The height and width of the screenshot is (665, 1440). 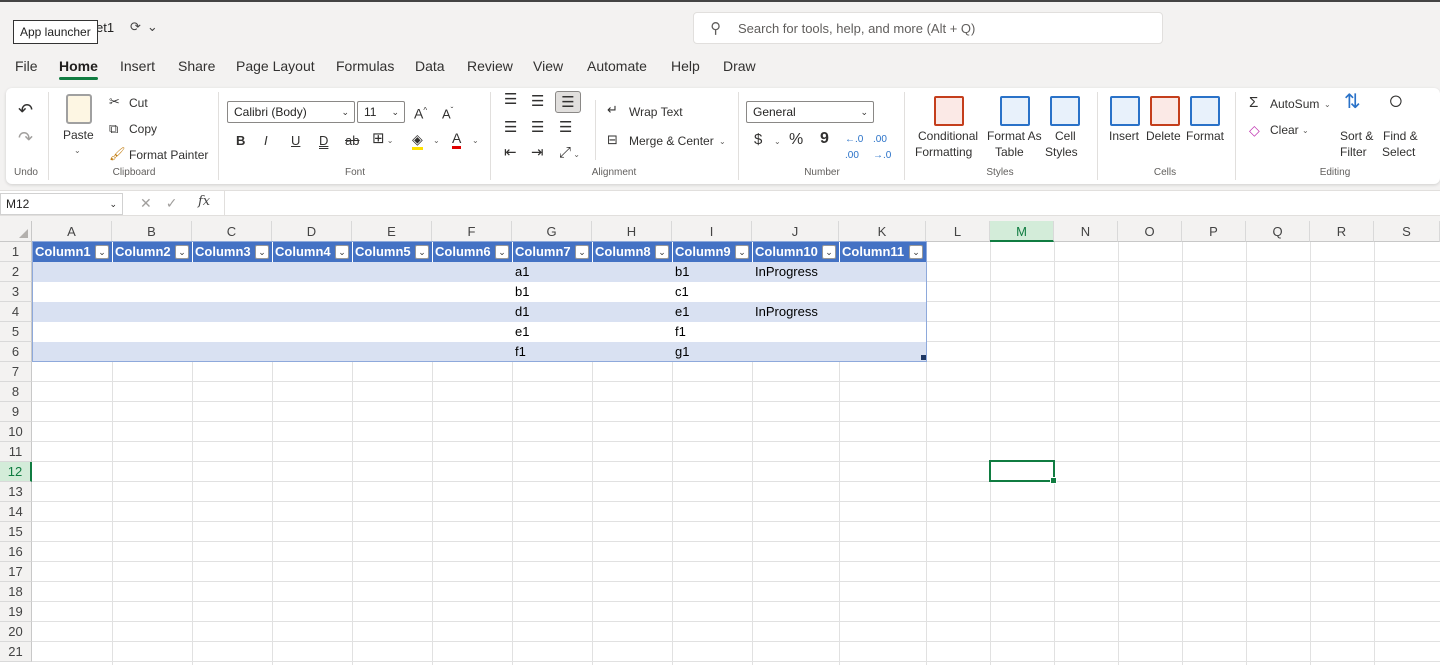 What do you see at coordinates (490, 66) in the screenshot?
I see `tab-review: Review` at bounding box center [490, 66].